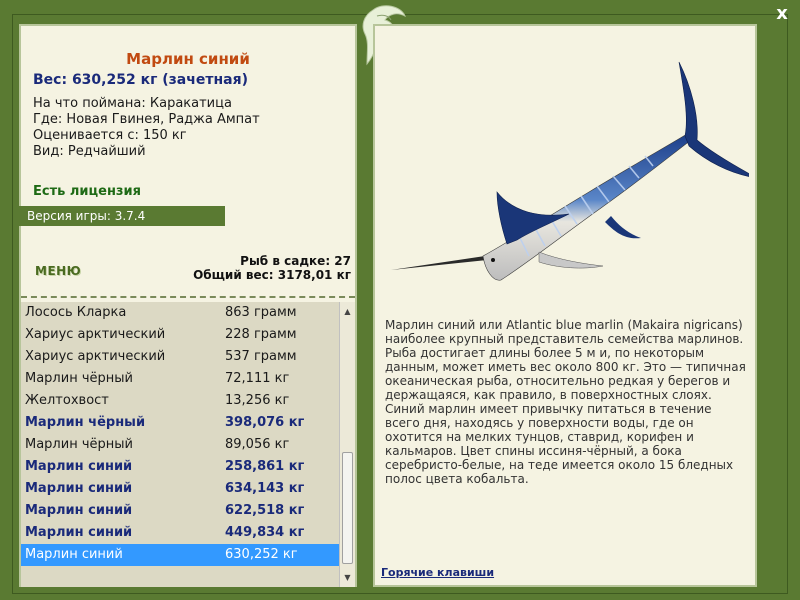 This screenshot has width=800, height=600. I want to click on caught-with-text: На что поймана: Каракатица, so click(132, 103).